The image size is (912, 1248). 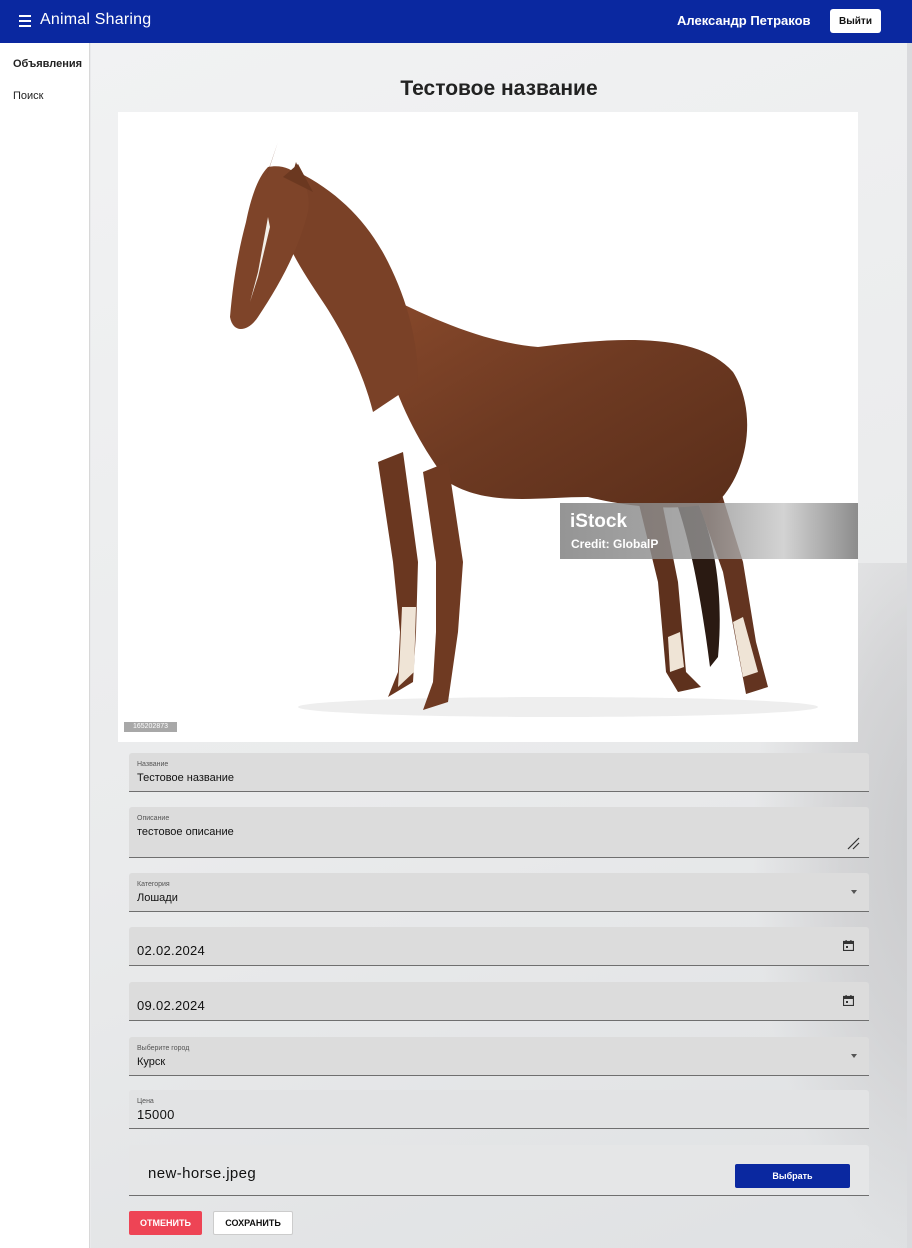 I want to click on cancel-button: ОТМЕНИТЬ, so click(x=165, y=1223).